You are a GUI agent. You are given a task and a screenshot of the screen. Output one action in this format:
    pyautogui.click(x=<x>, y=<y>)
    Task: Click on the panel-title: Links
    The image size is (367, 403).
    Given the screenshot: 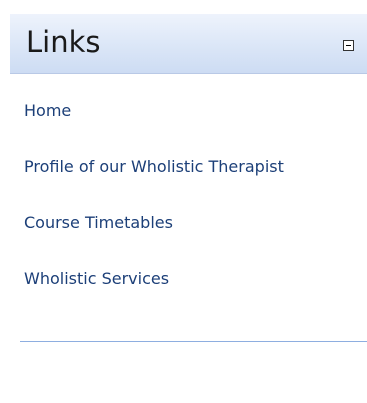 What is the action you would take?
    pyautogui.click(x=63, y=42)
    